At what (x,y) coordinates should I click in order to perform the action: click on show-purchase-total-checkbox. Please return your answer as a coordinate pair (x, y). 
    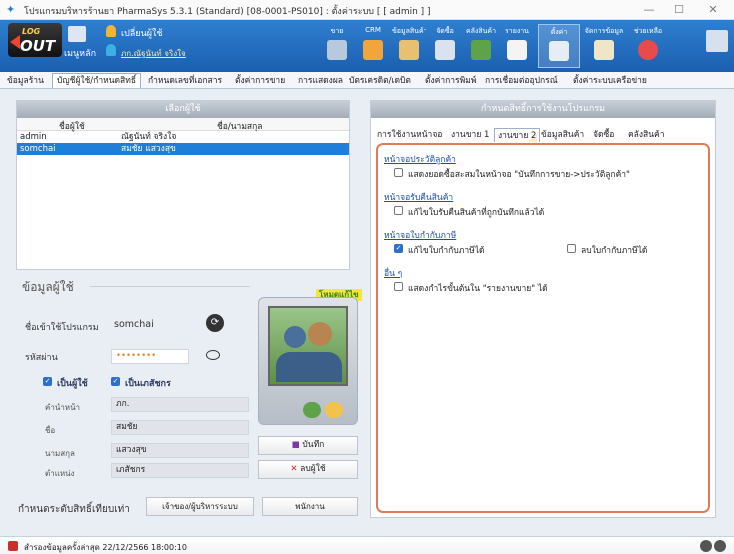
    Looking at the image, I should click on (398, 172).